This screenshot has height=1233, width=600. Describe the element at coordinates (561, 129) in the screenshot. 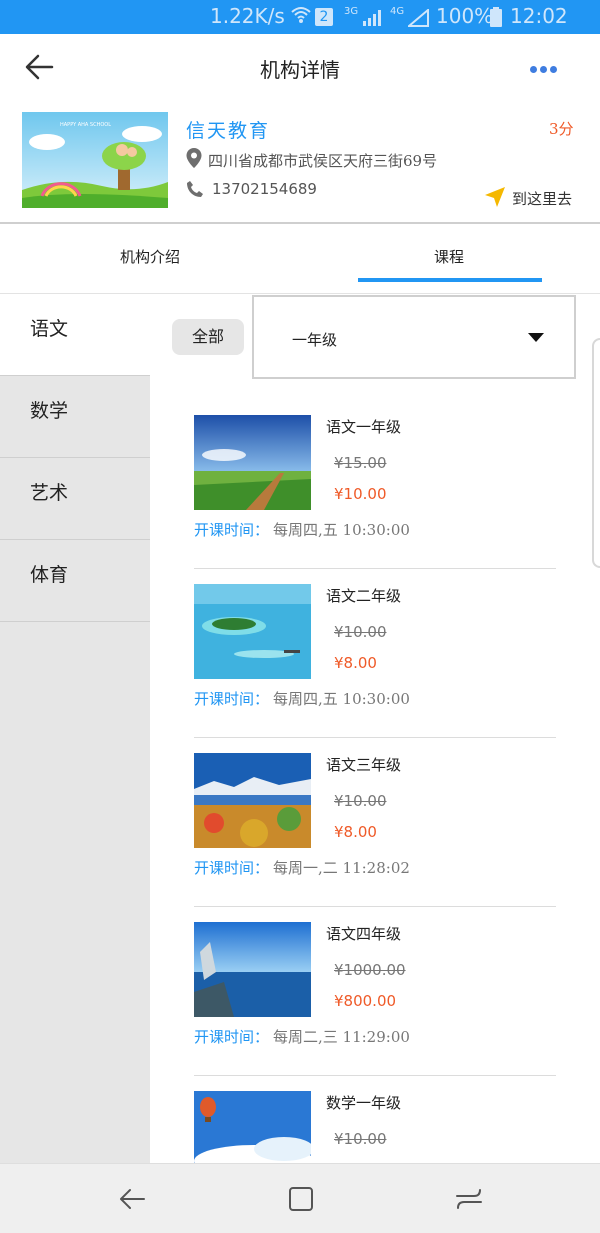

I see `org-score: 3分` at that location.